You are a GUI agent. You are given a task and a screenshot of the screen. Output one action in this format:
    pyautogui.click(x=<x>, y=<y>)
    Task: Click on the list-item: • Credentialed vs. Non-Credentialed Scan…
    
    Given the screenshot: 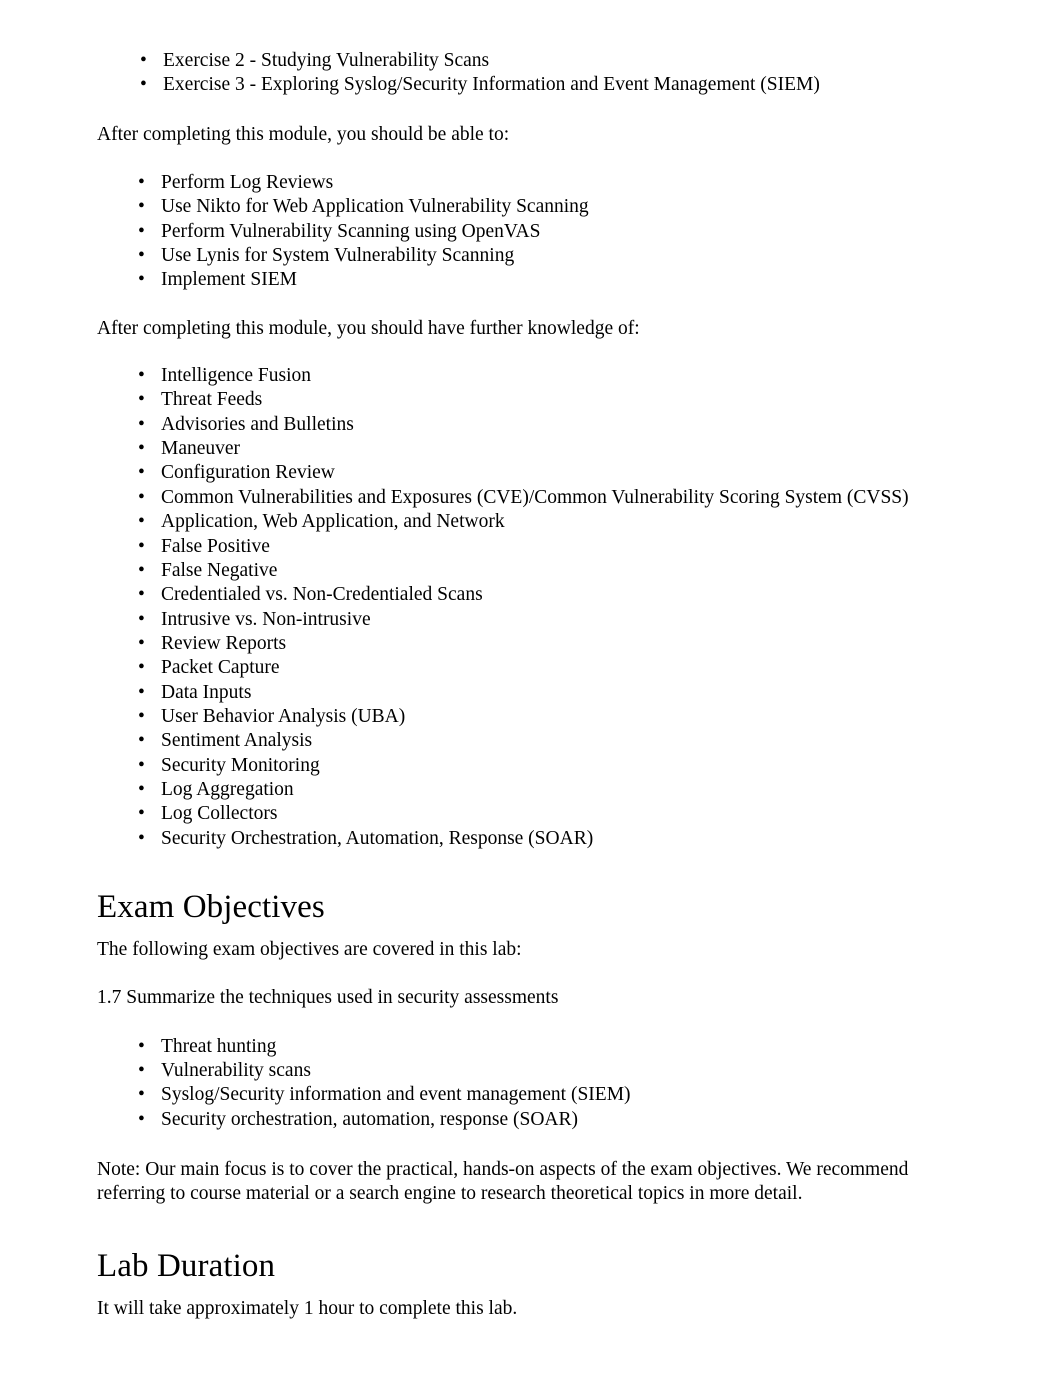 What is the action you would take?
    pyautogui.click(x=532, y=595)
    